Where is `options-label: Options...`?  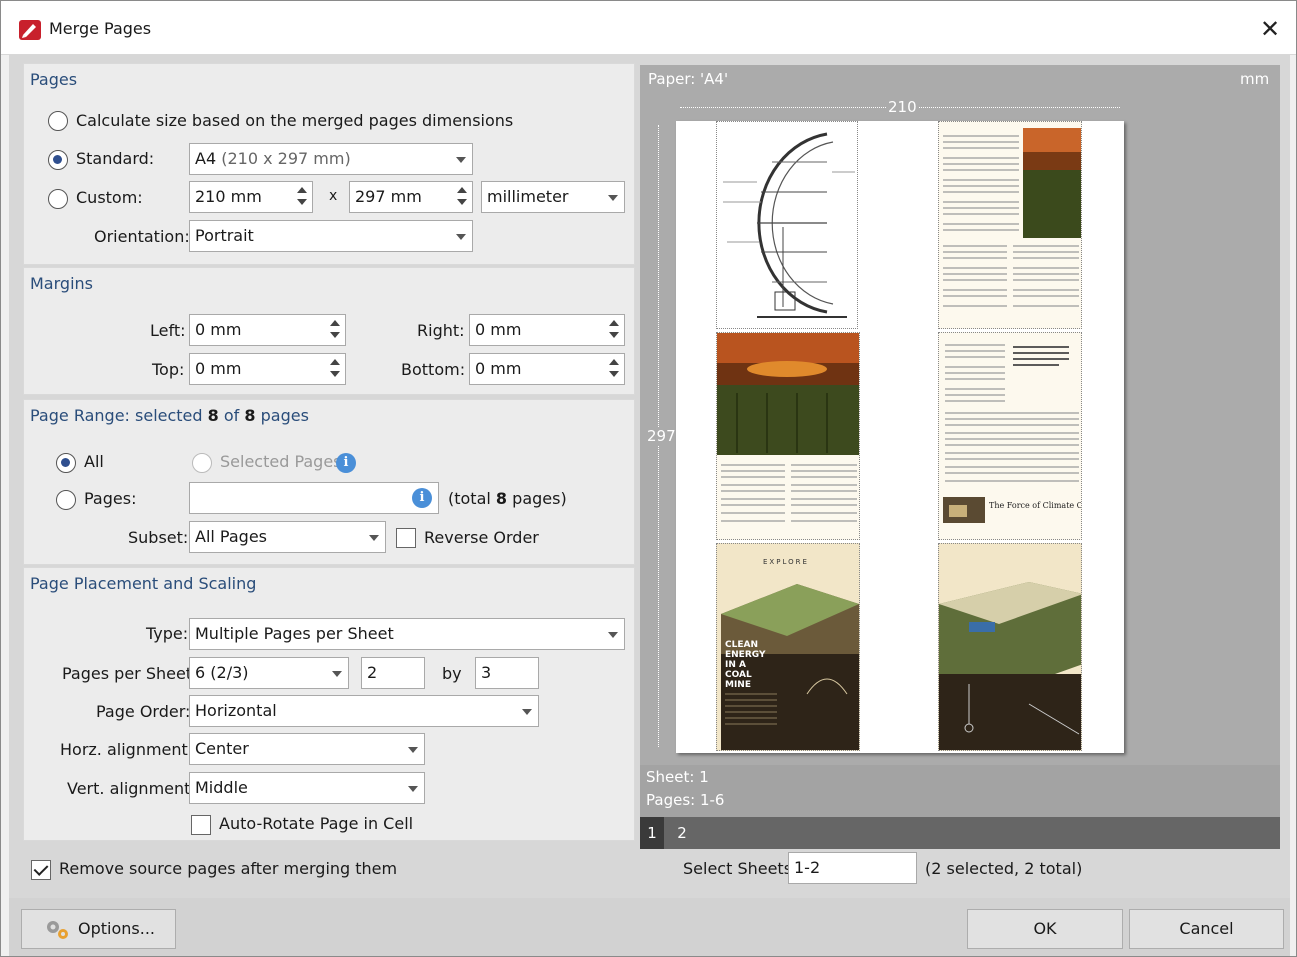 options-label: Options... is located at coordinates (116, 928).